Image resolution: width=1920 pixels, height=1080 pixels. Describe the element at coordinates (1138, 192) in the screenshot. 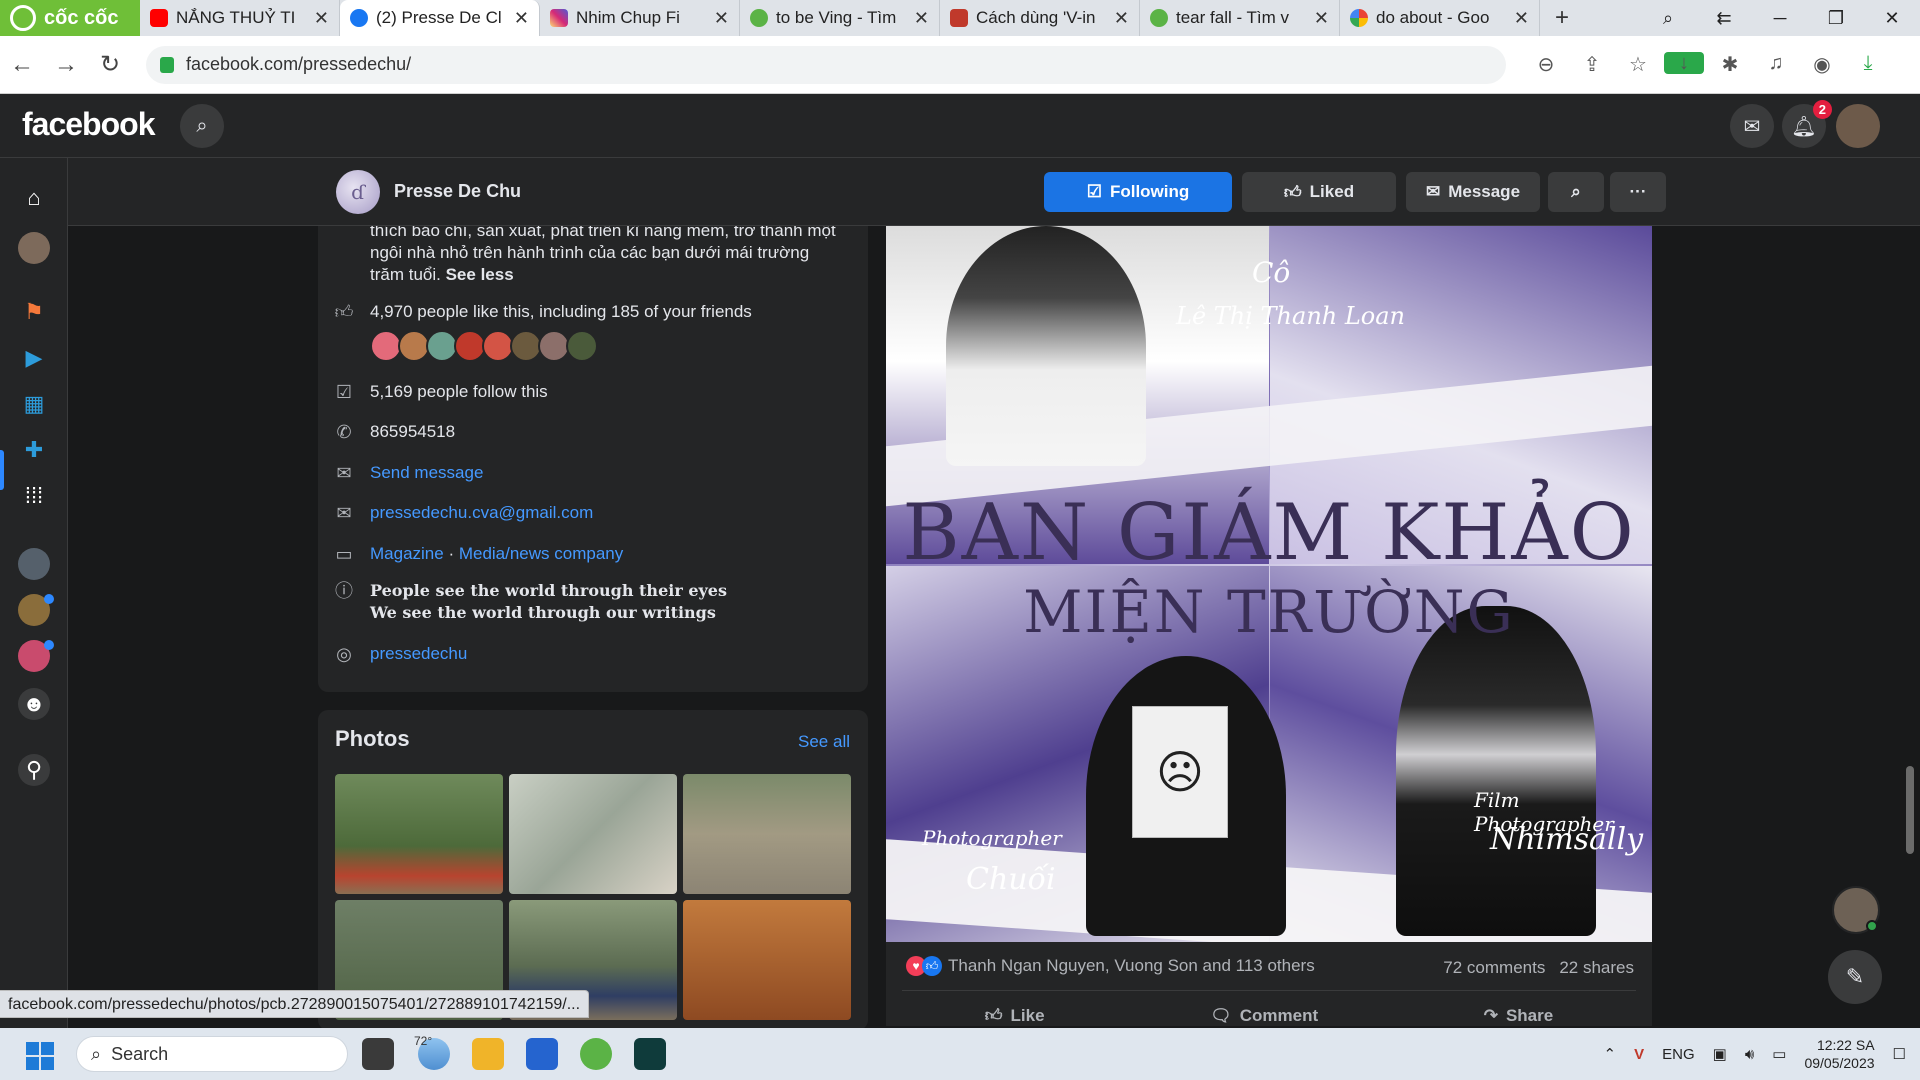

I see `following-button: ☑ Following` at that location.